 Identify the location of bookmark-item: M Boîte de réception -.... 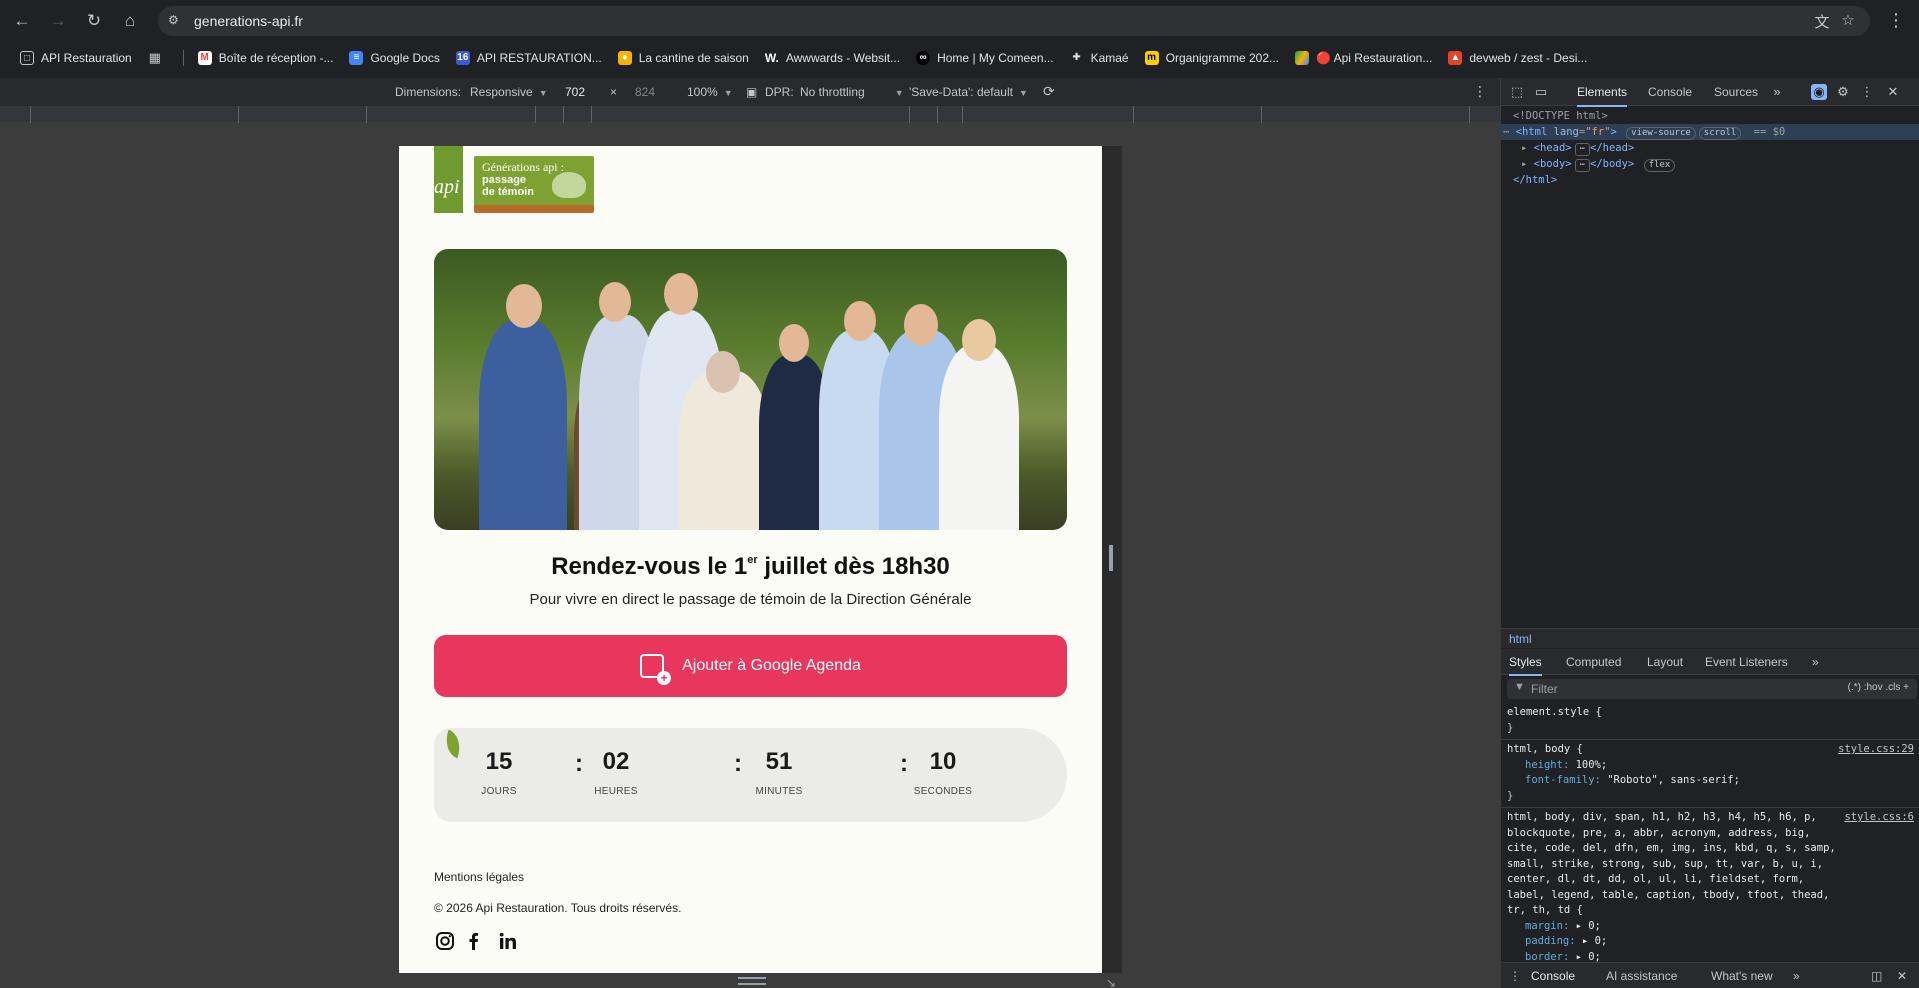
(266, 58).